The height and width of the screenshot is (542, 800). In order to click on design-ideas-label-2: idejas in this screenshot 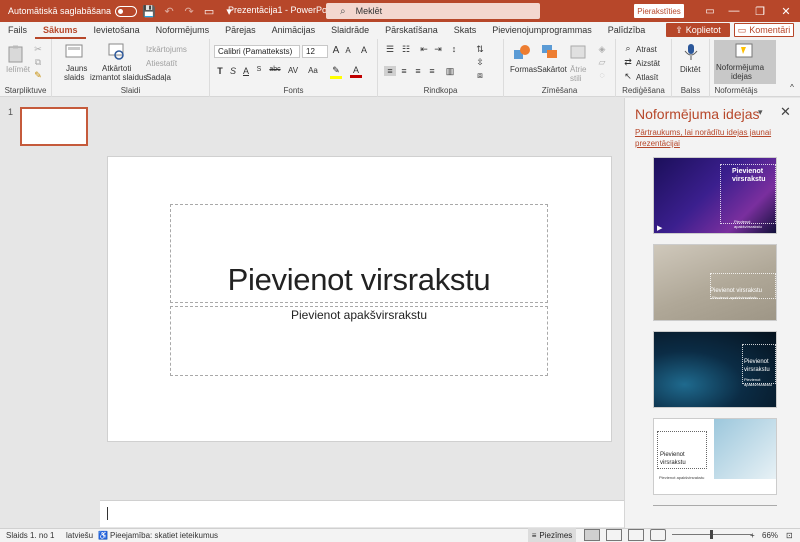, I will do `click(741, 76)`.